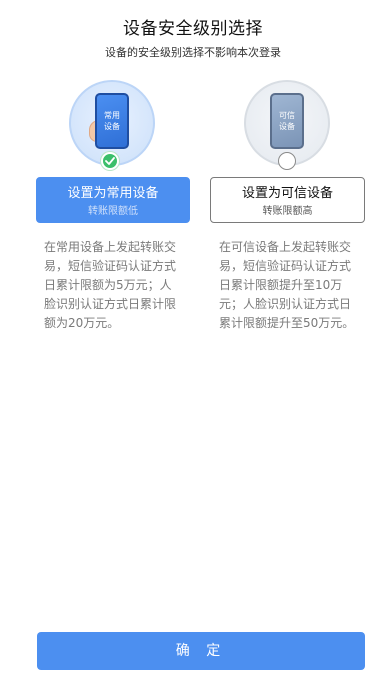 Image resolution: width=386 pixels, height=677 pixels. Describe the element at coordinates (113, 211) in the screenshot. I see `option-sublabel: 转账限额低` at that location.